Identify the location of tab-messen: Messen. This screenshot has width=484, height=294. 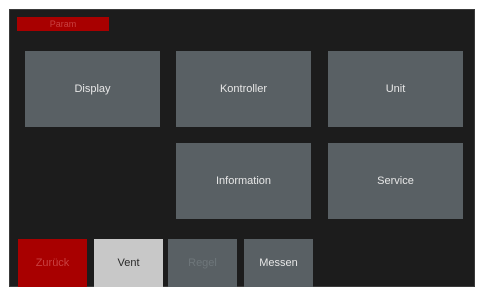
(278, 263).